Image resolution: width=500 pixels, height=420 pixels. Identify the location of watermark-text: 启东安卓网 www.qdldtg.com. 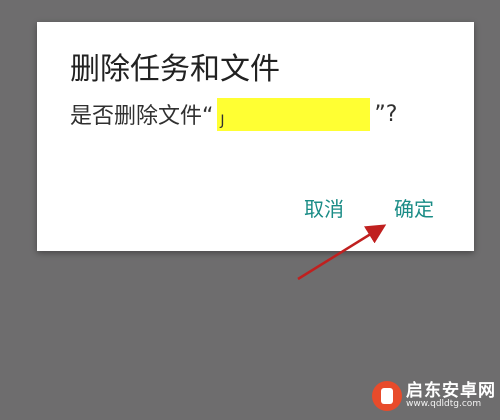
(451, 396).